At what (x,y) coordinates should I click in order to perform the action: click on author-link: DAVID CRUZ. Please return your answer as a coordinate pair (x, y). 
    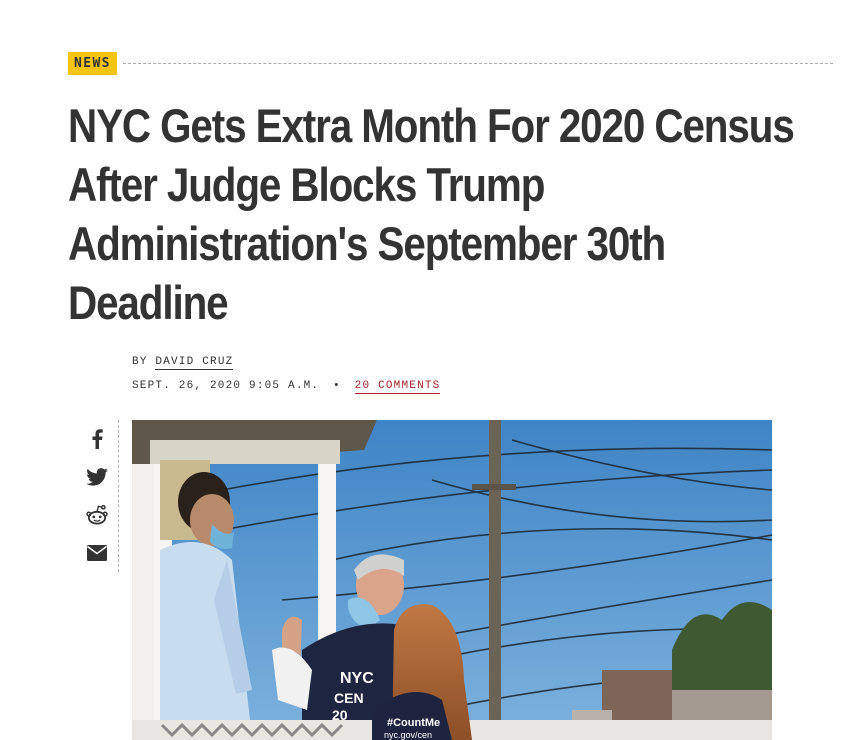
    Looking at the image, I should click on (194, 363).